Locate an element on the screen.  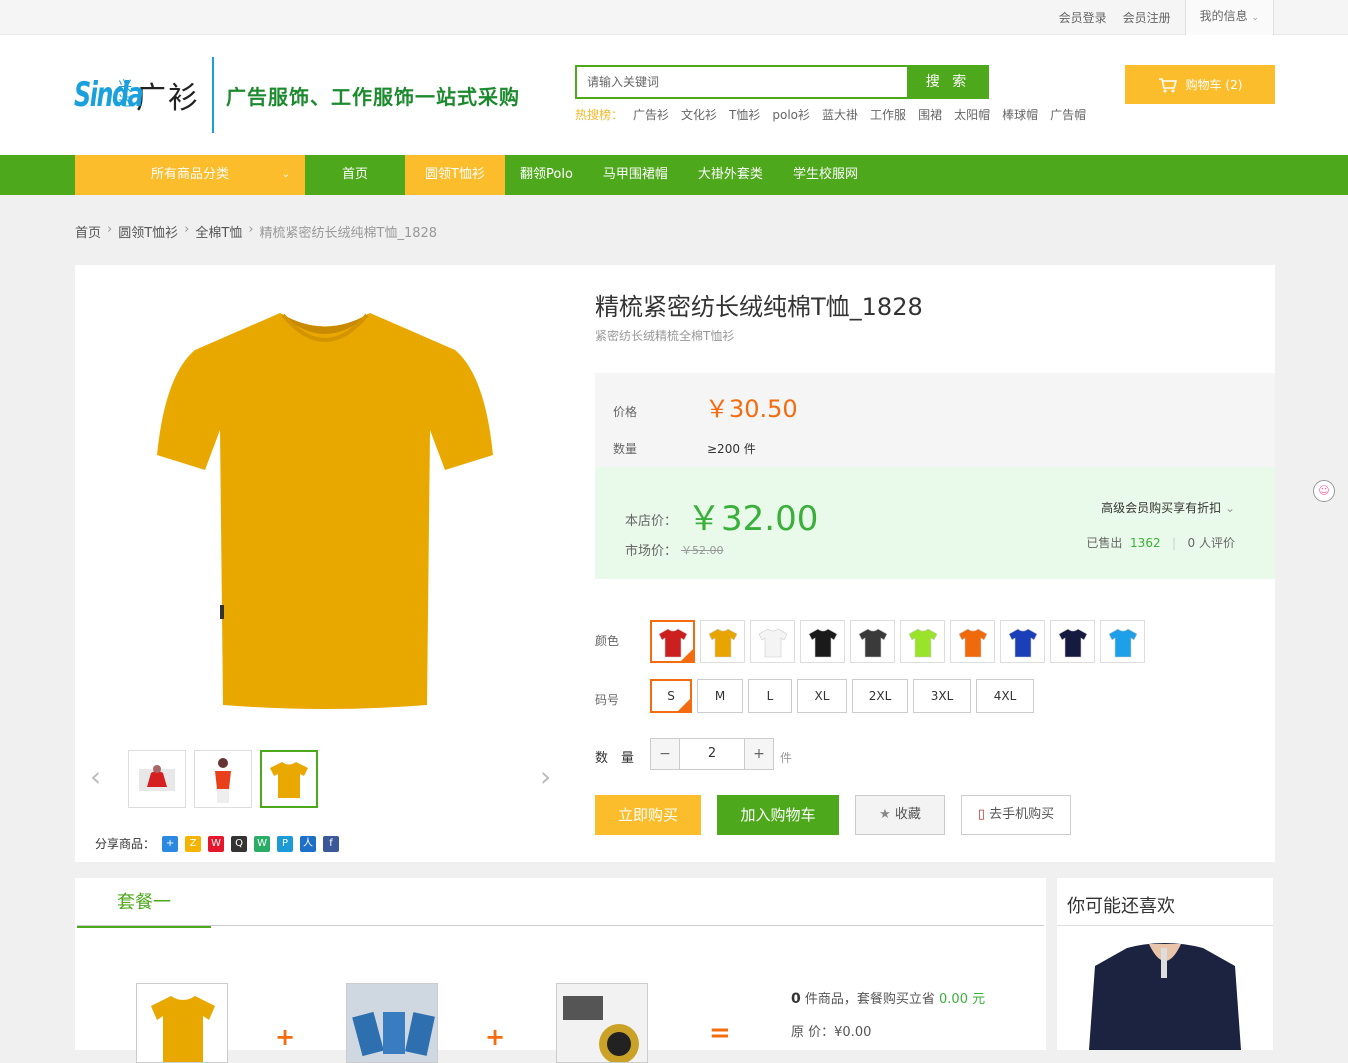
size-option: S is located at coordinates (671, 696).